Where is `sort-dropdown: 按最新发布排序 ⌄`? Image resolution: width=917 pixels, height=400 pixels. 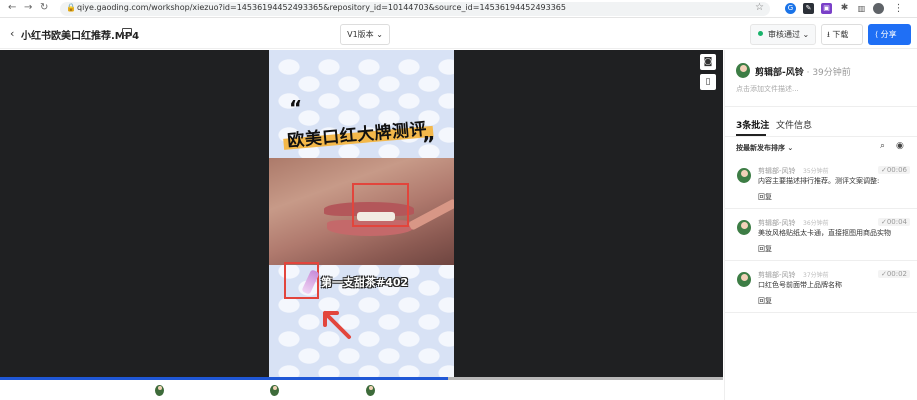 sort-dropdown: 按最新发布排序 ⌄ is located at coordinates (764, 148).